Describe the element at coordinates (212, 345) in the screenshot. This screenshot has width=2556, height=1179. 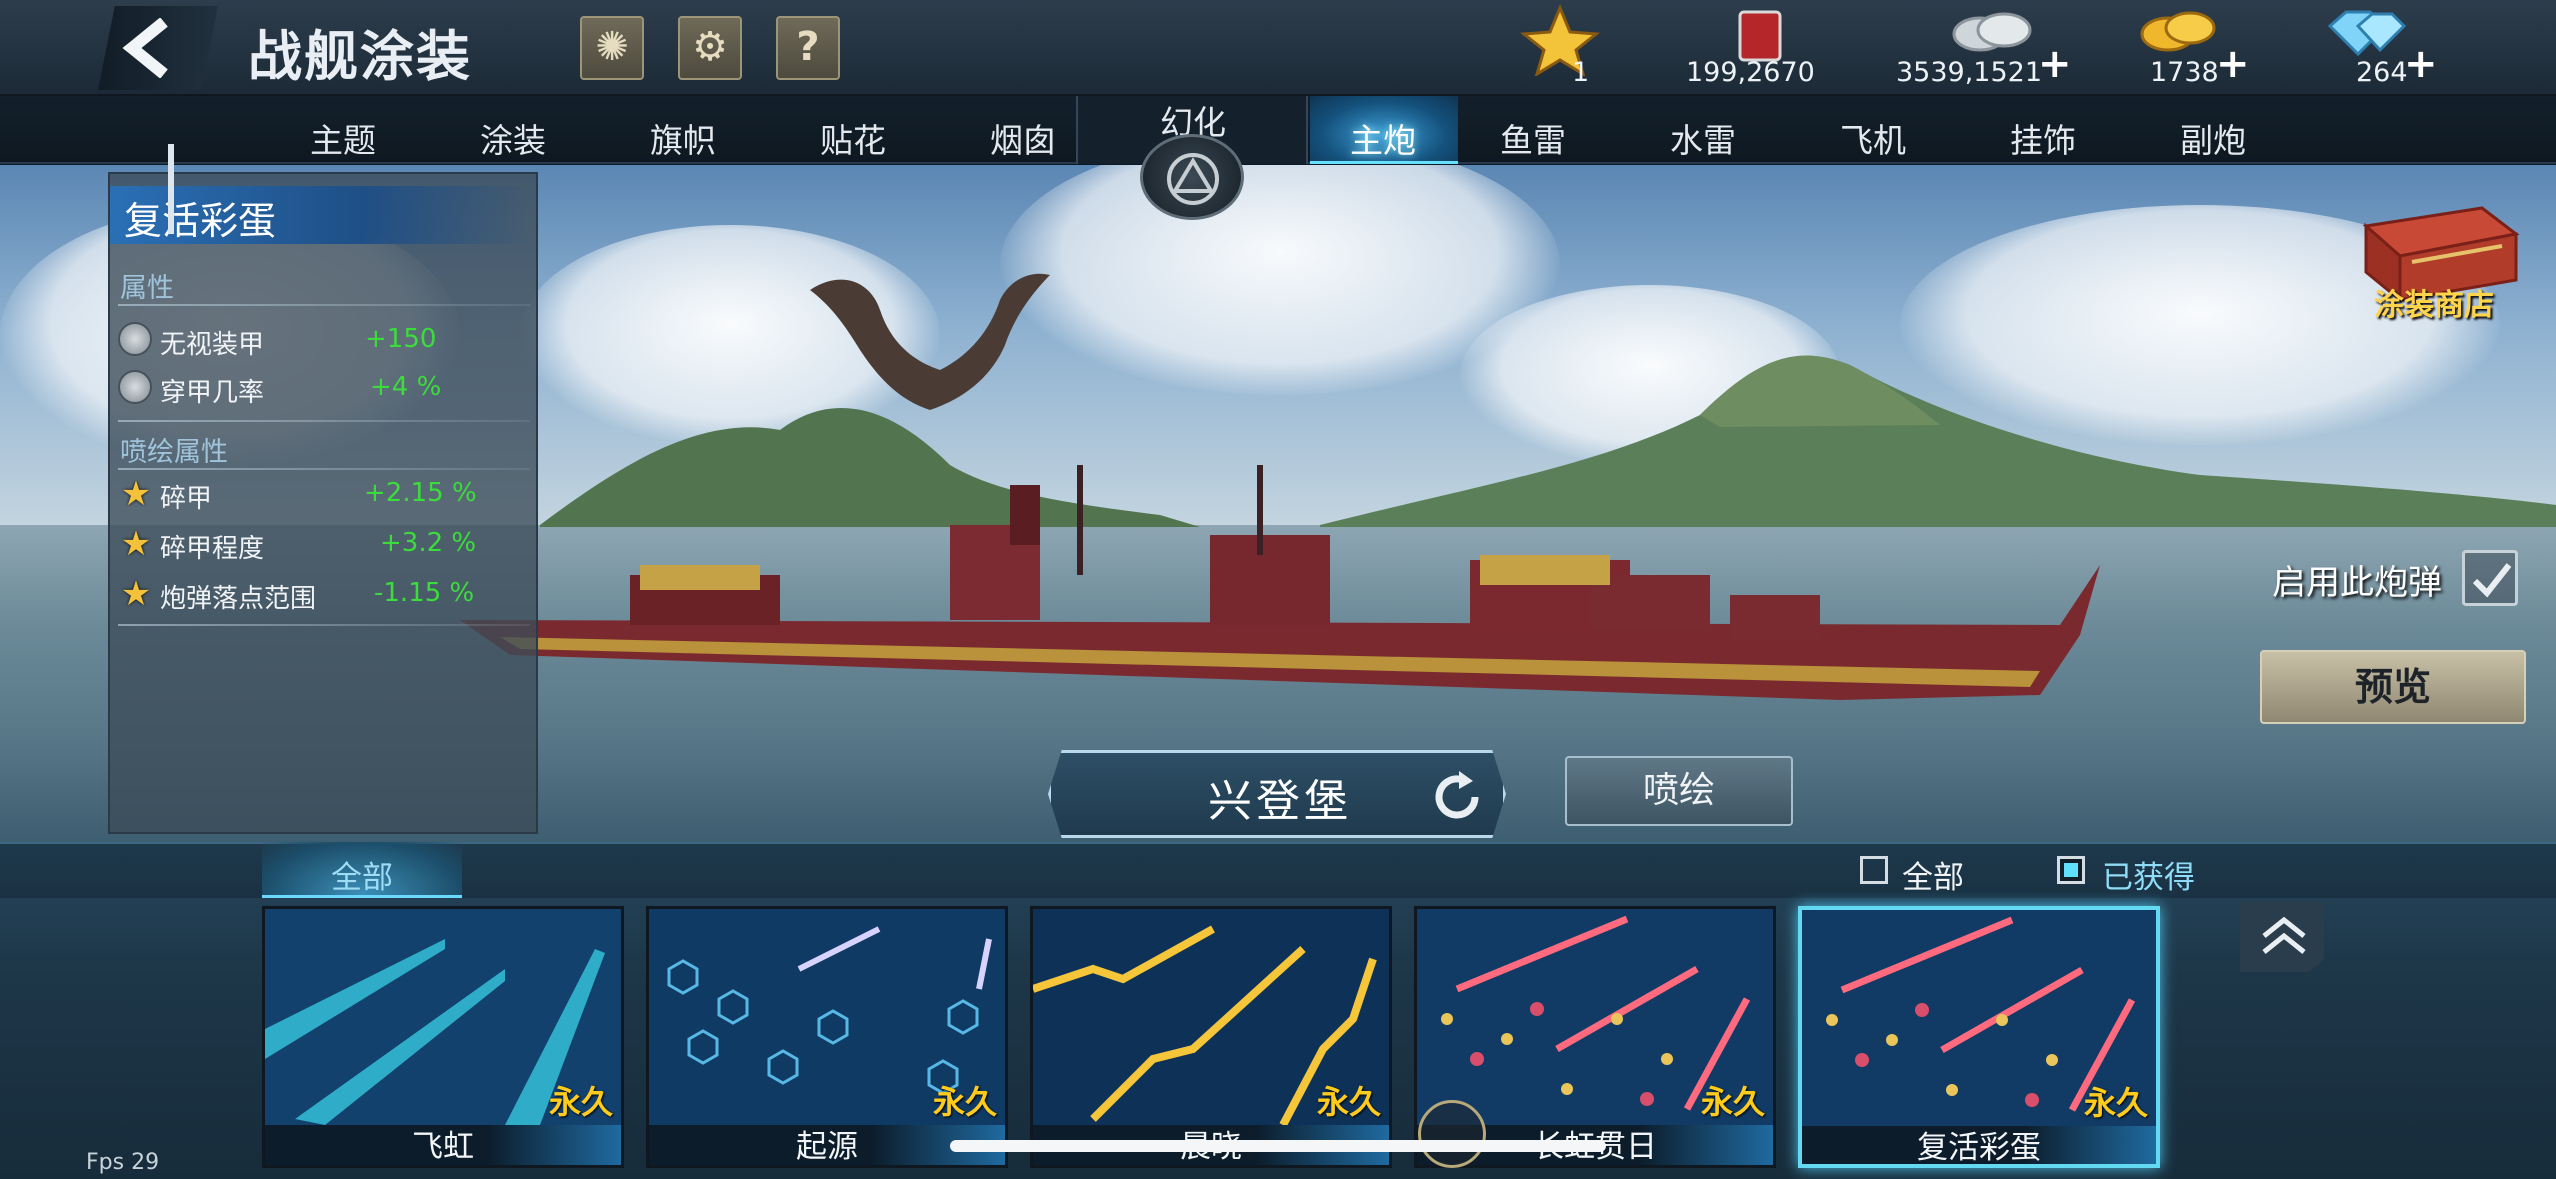
I see `attr-label: 无视装甲` at that location.